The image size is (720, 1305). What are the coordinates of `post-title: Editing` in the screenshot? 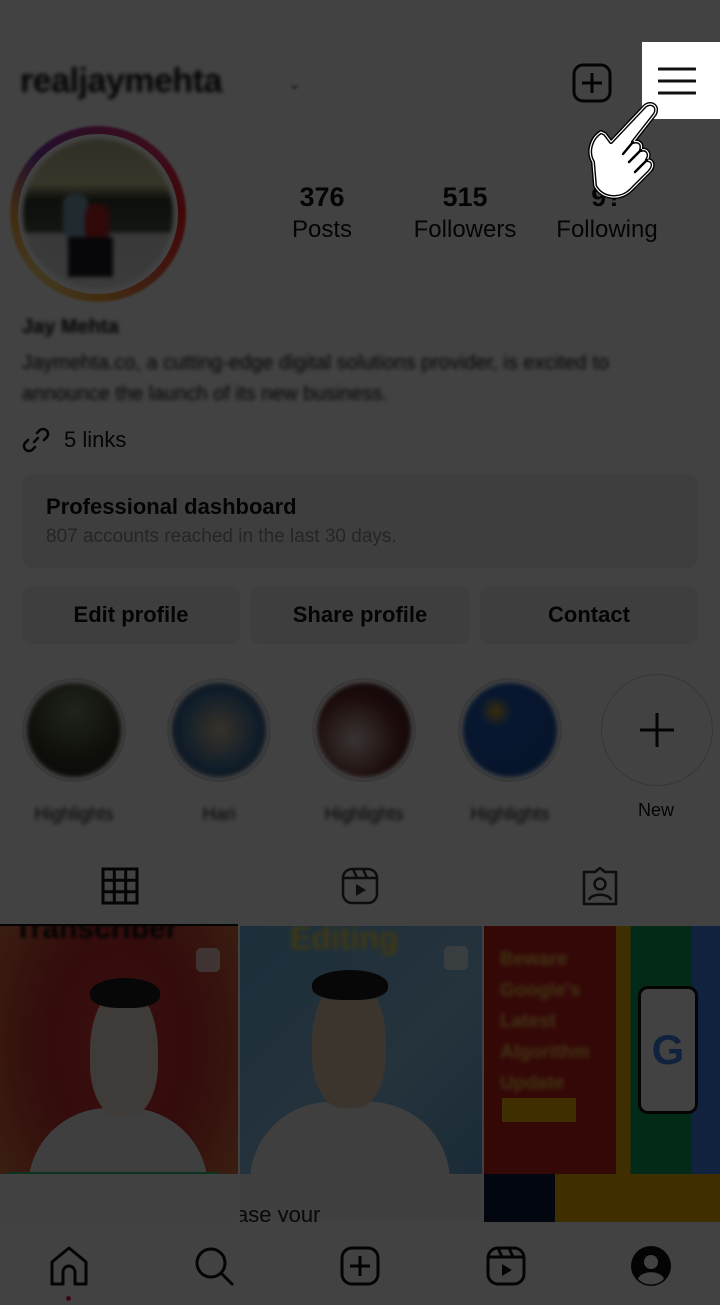 It's located at (344, 941).